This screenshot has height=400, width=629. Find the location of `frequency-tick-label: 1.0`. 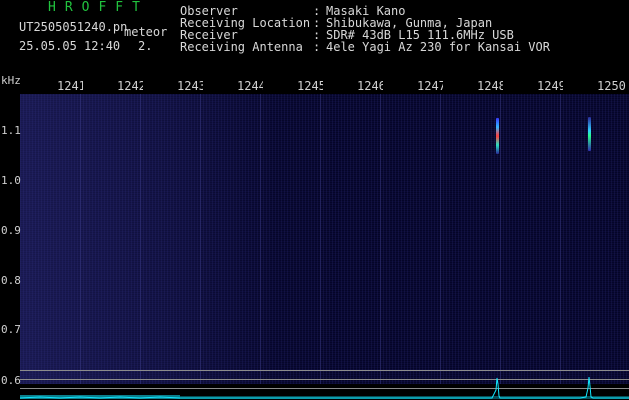

frequency-tick-label: 1.0 is located at coordinates (11, 180).